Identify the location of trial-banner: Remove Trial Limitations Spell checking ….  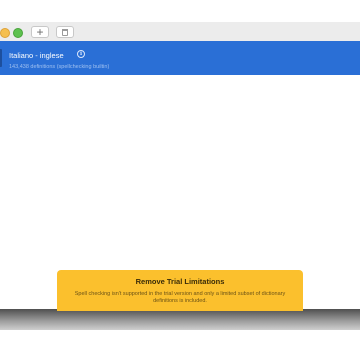
(180, 290).